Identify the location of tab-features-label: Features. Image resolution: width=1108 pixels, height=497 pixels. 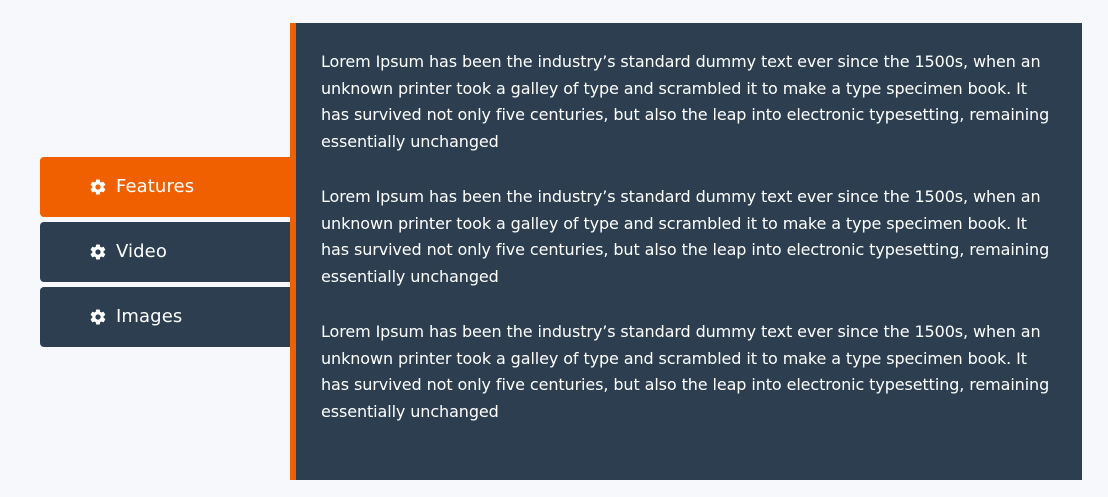
(155, 186).